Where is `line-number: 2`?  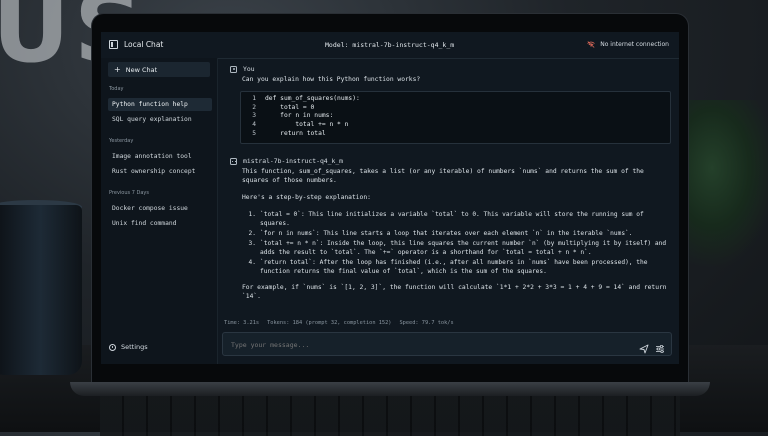 line-number: 2 is located at coordinates (254, 107).